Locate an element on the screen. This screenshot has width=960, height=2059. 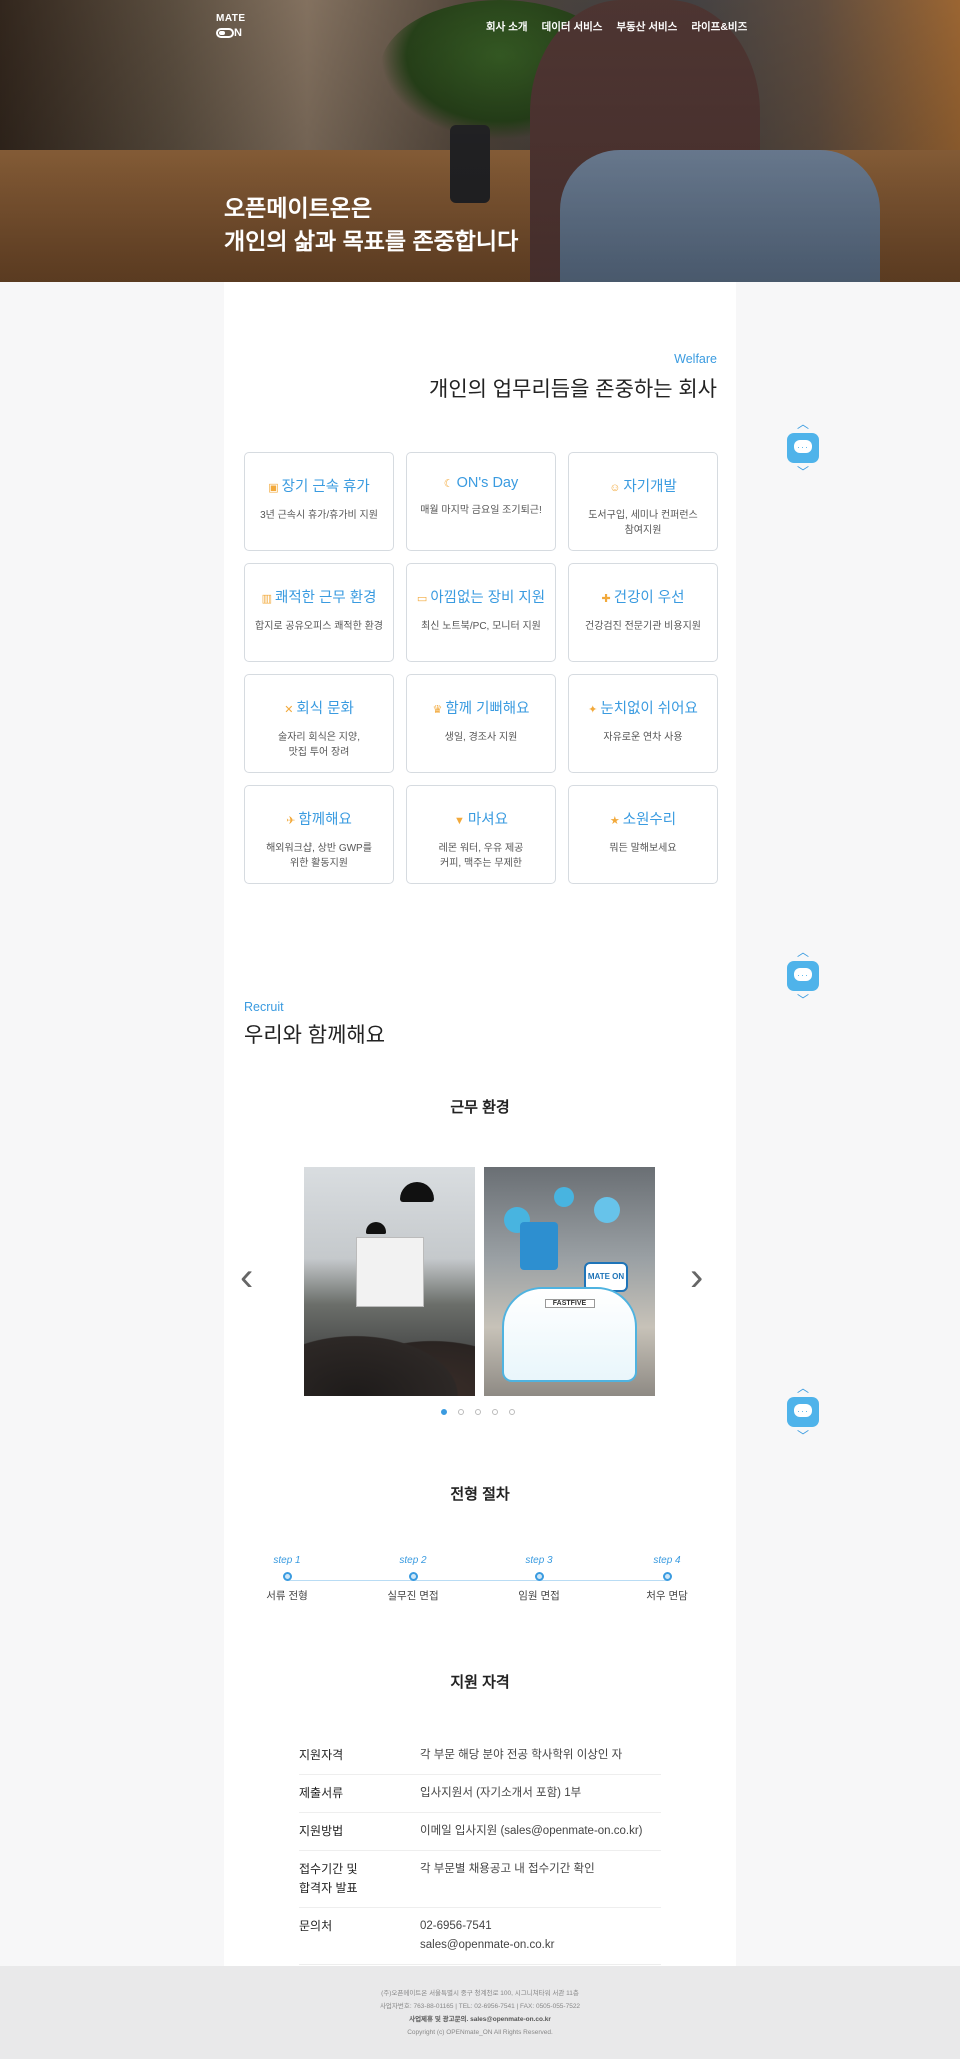
welfare-card-title: ✈ 함께해요 is located at coordinates (319, 818).